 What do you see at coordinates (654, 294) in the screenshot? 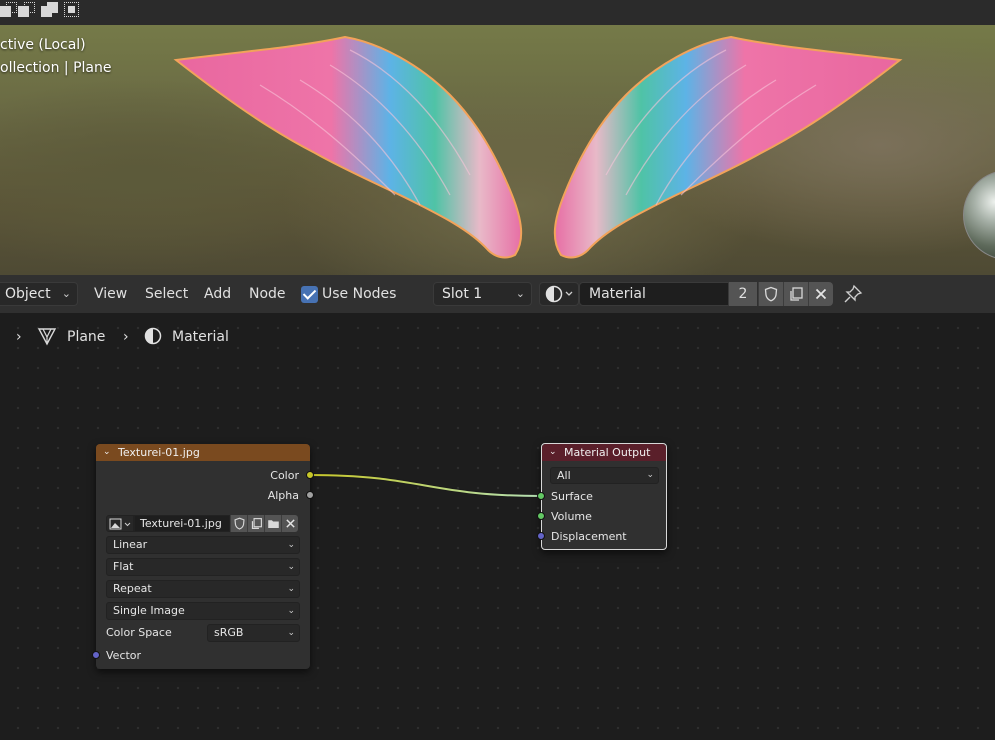
I see `material-name-field: Material` at bounding box center [654, 294].